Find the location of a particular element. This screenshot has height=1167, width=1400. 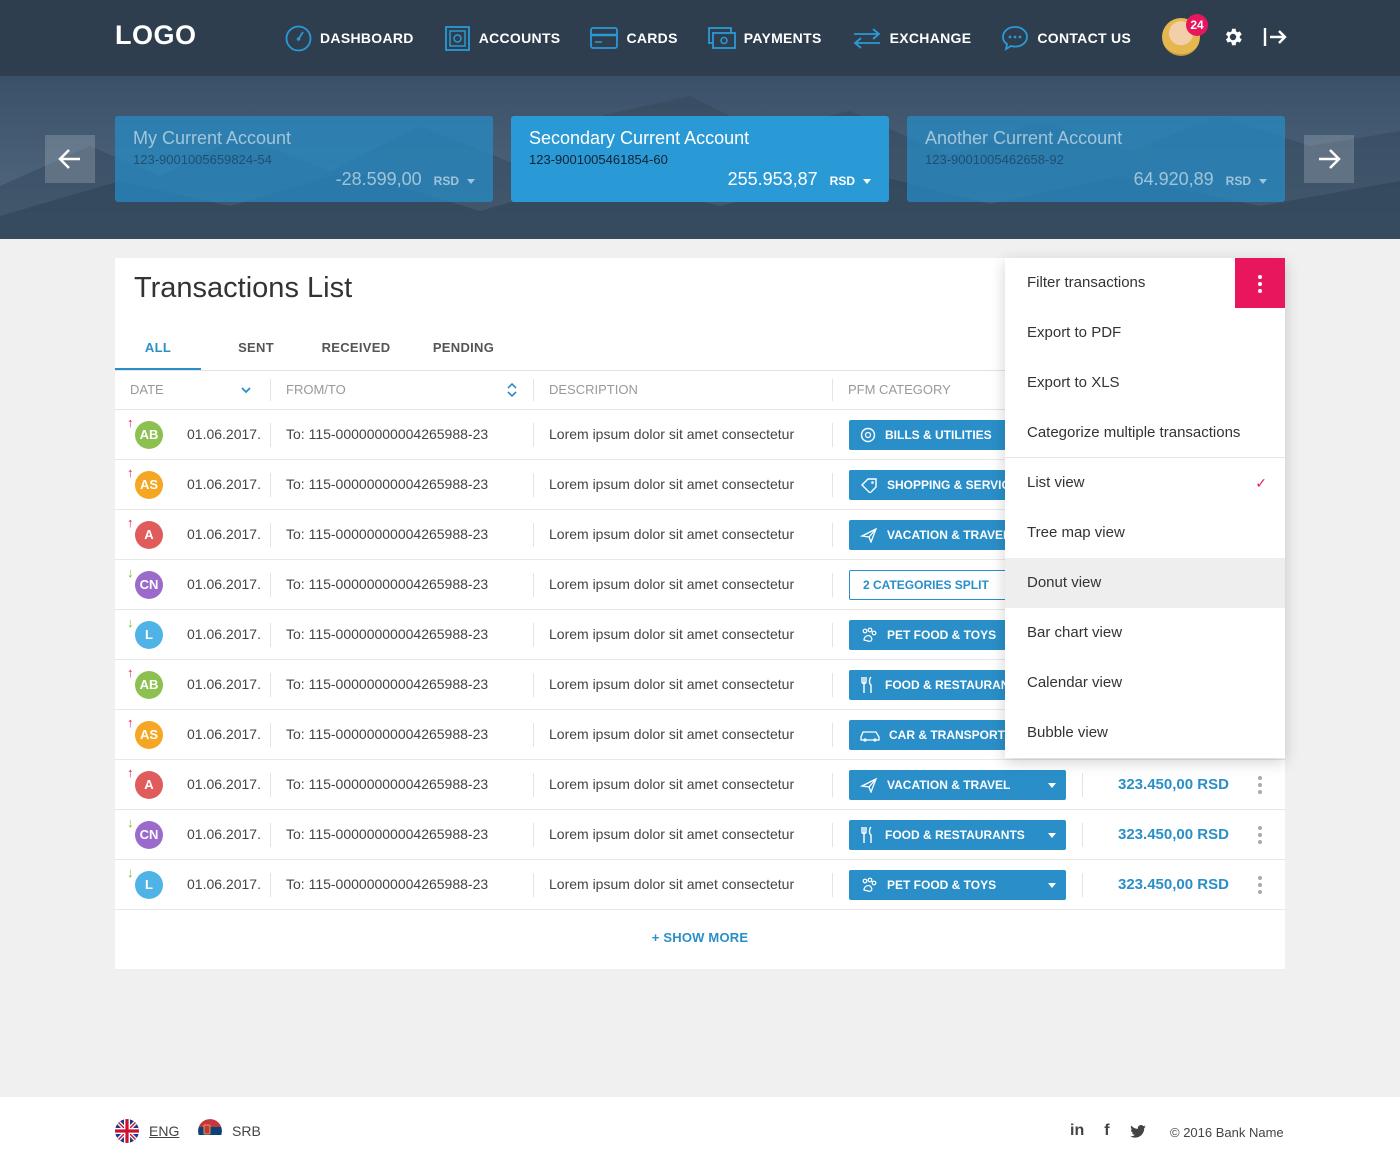

nav-dashboard: DASHBOARD is located at coordinates (349, 38).